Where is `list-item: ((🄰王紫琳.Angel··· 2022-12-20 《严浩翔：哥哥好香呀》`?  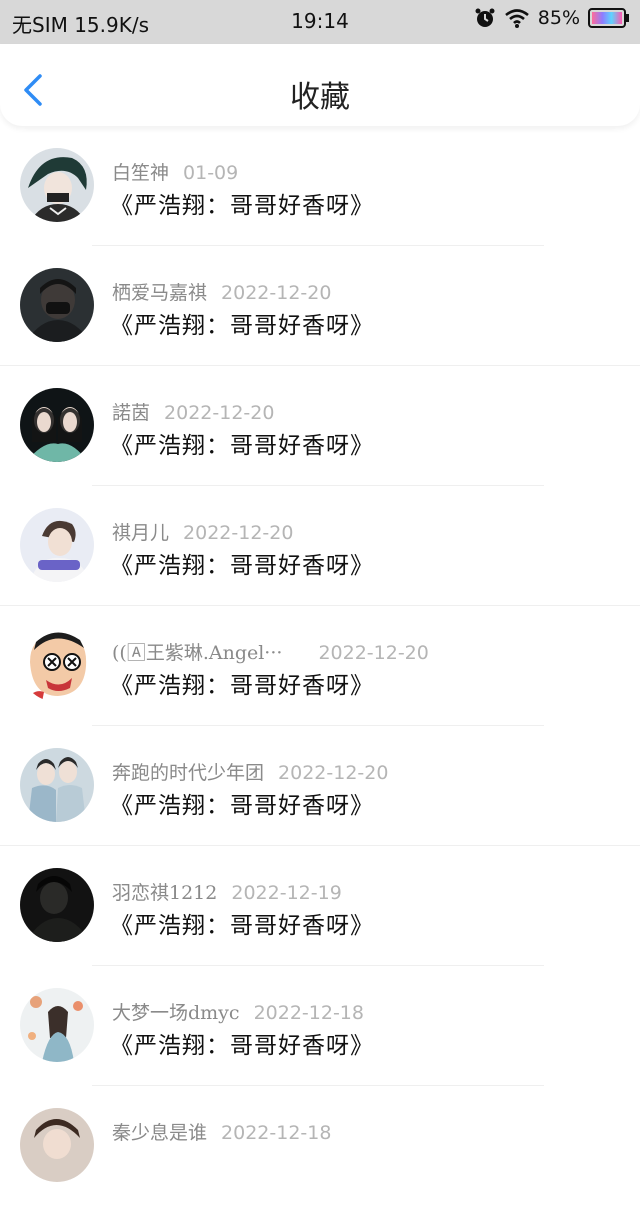 list-item: ((🄰王紫琳.Angel··· 2022-12-20 《严浩翔：哥哥好香呀》 is located at coordinates (320, 666).